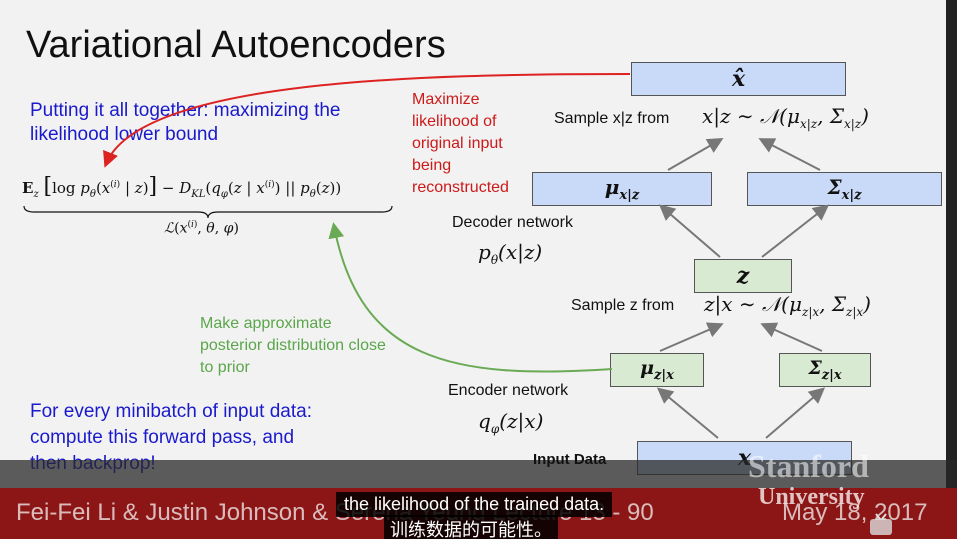  I want to click on subtitle-chinese: 训练数据的可能性。, so click(471, 527).